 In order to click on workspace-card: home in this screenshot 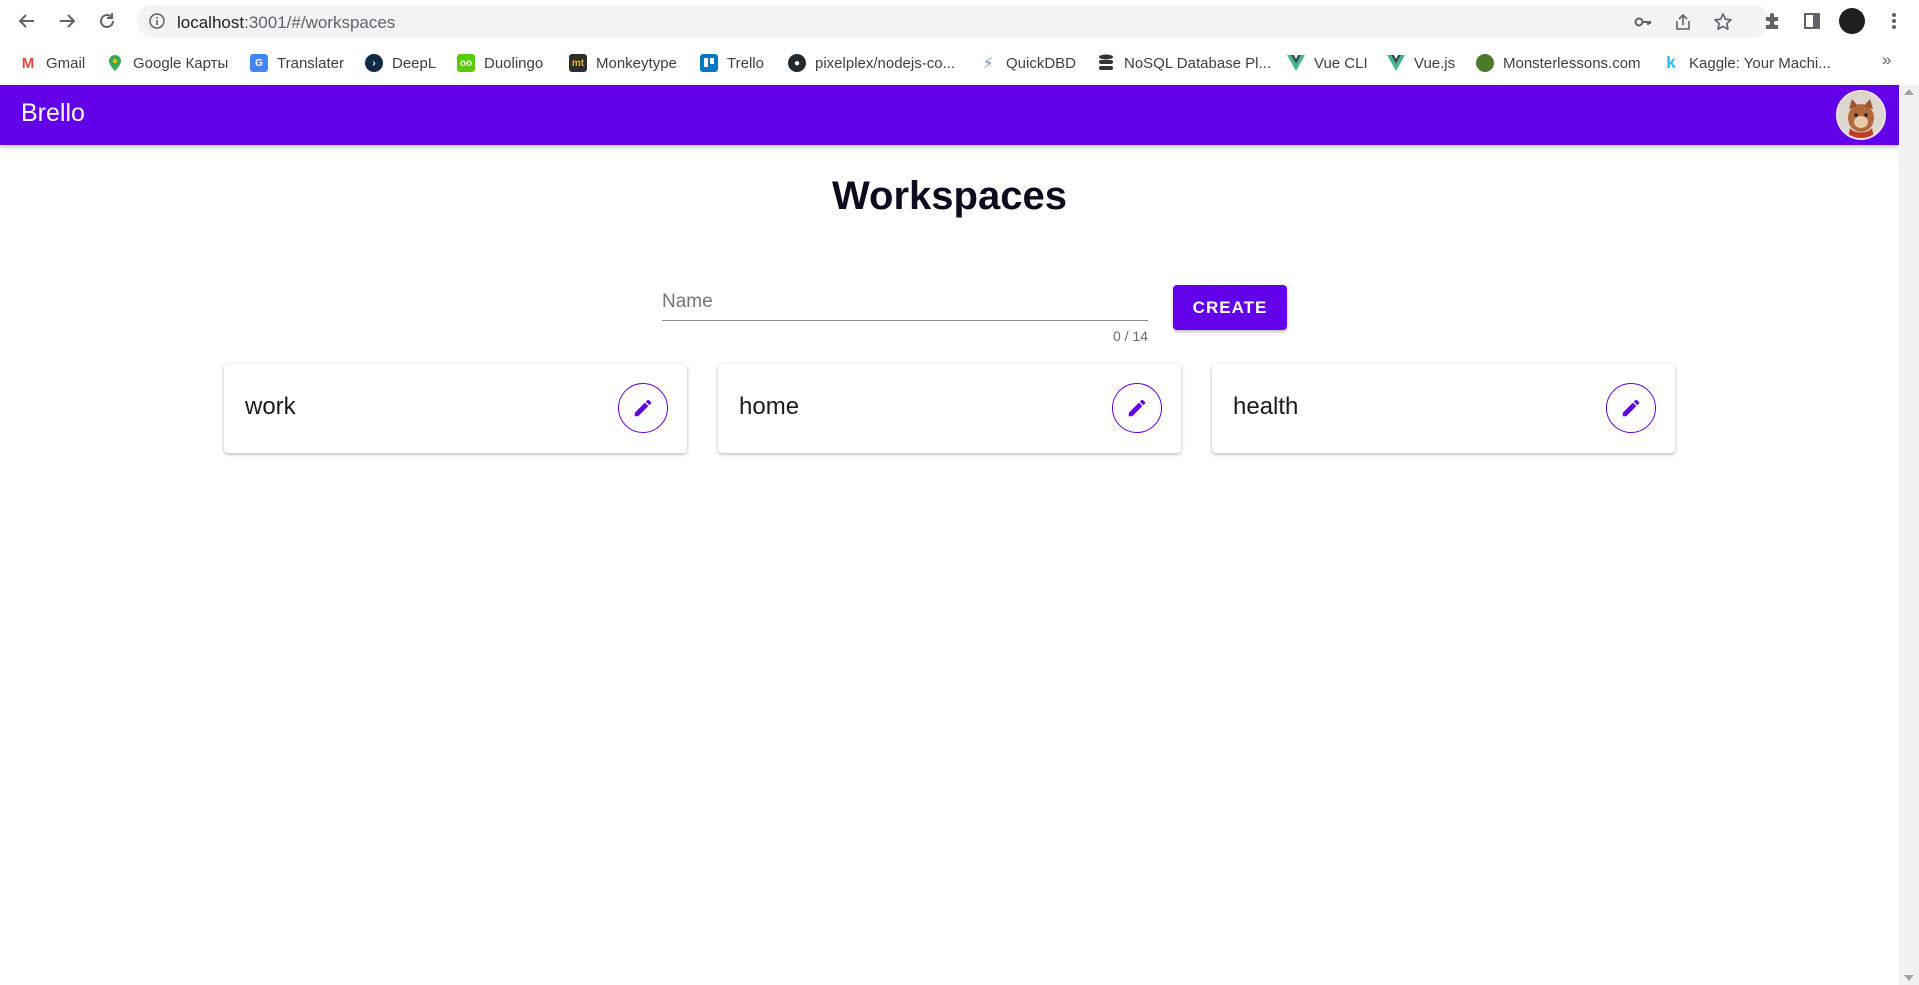, I will do `click(949, 408)`.